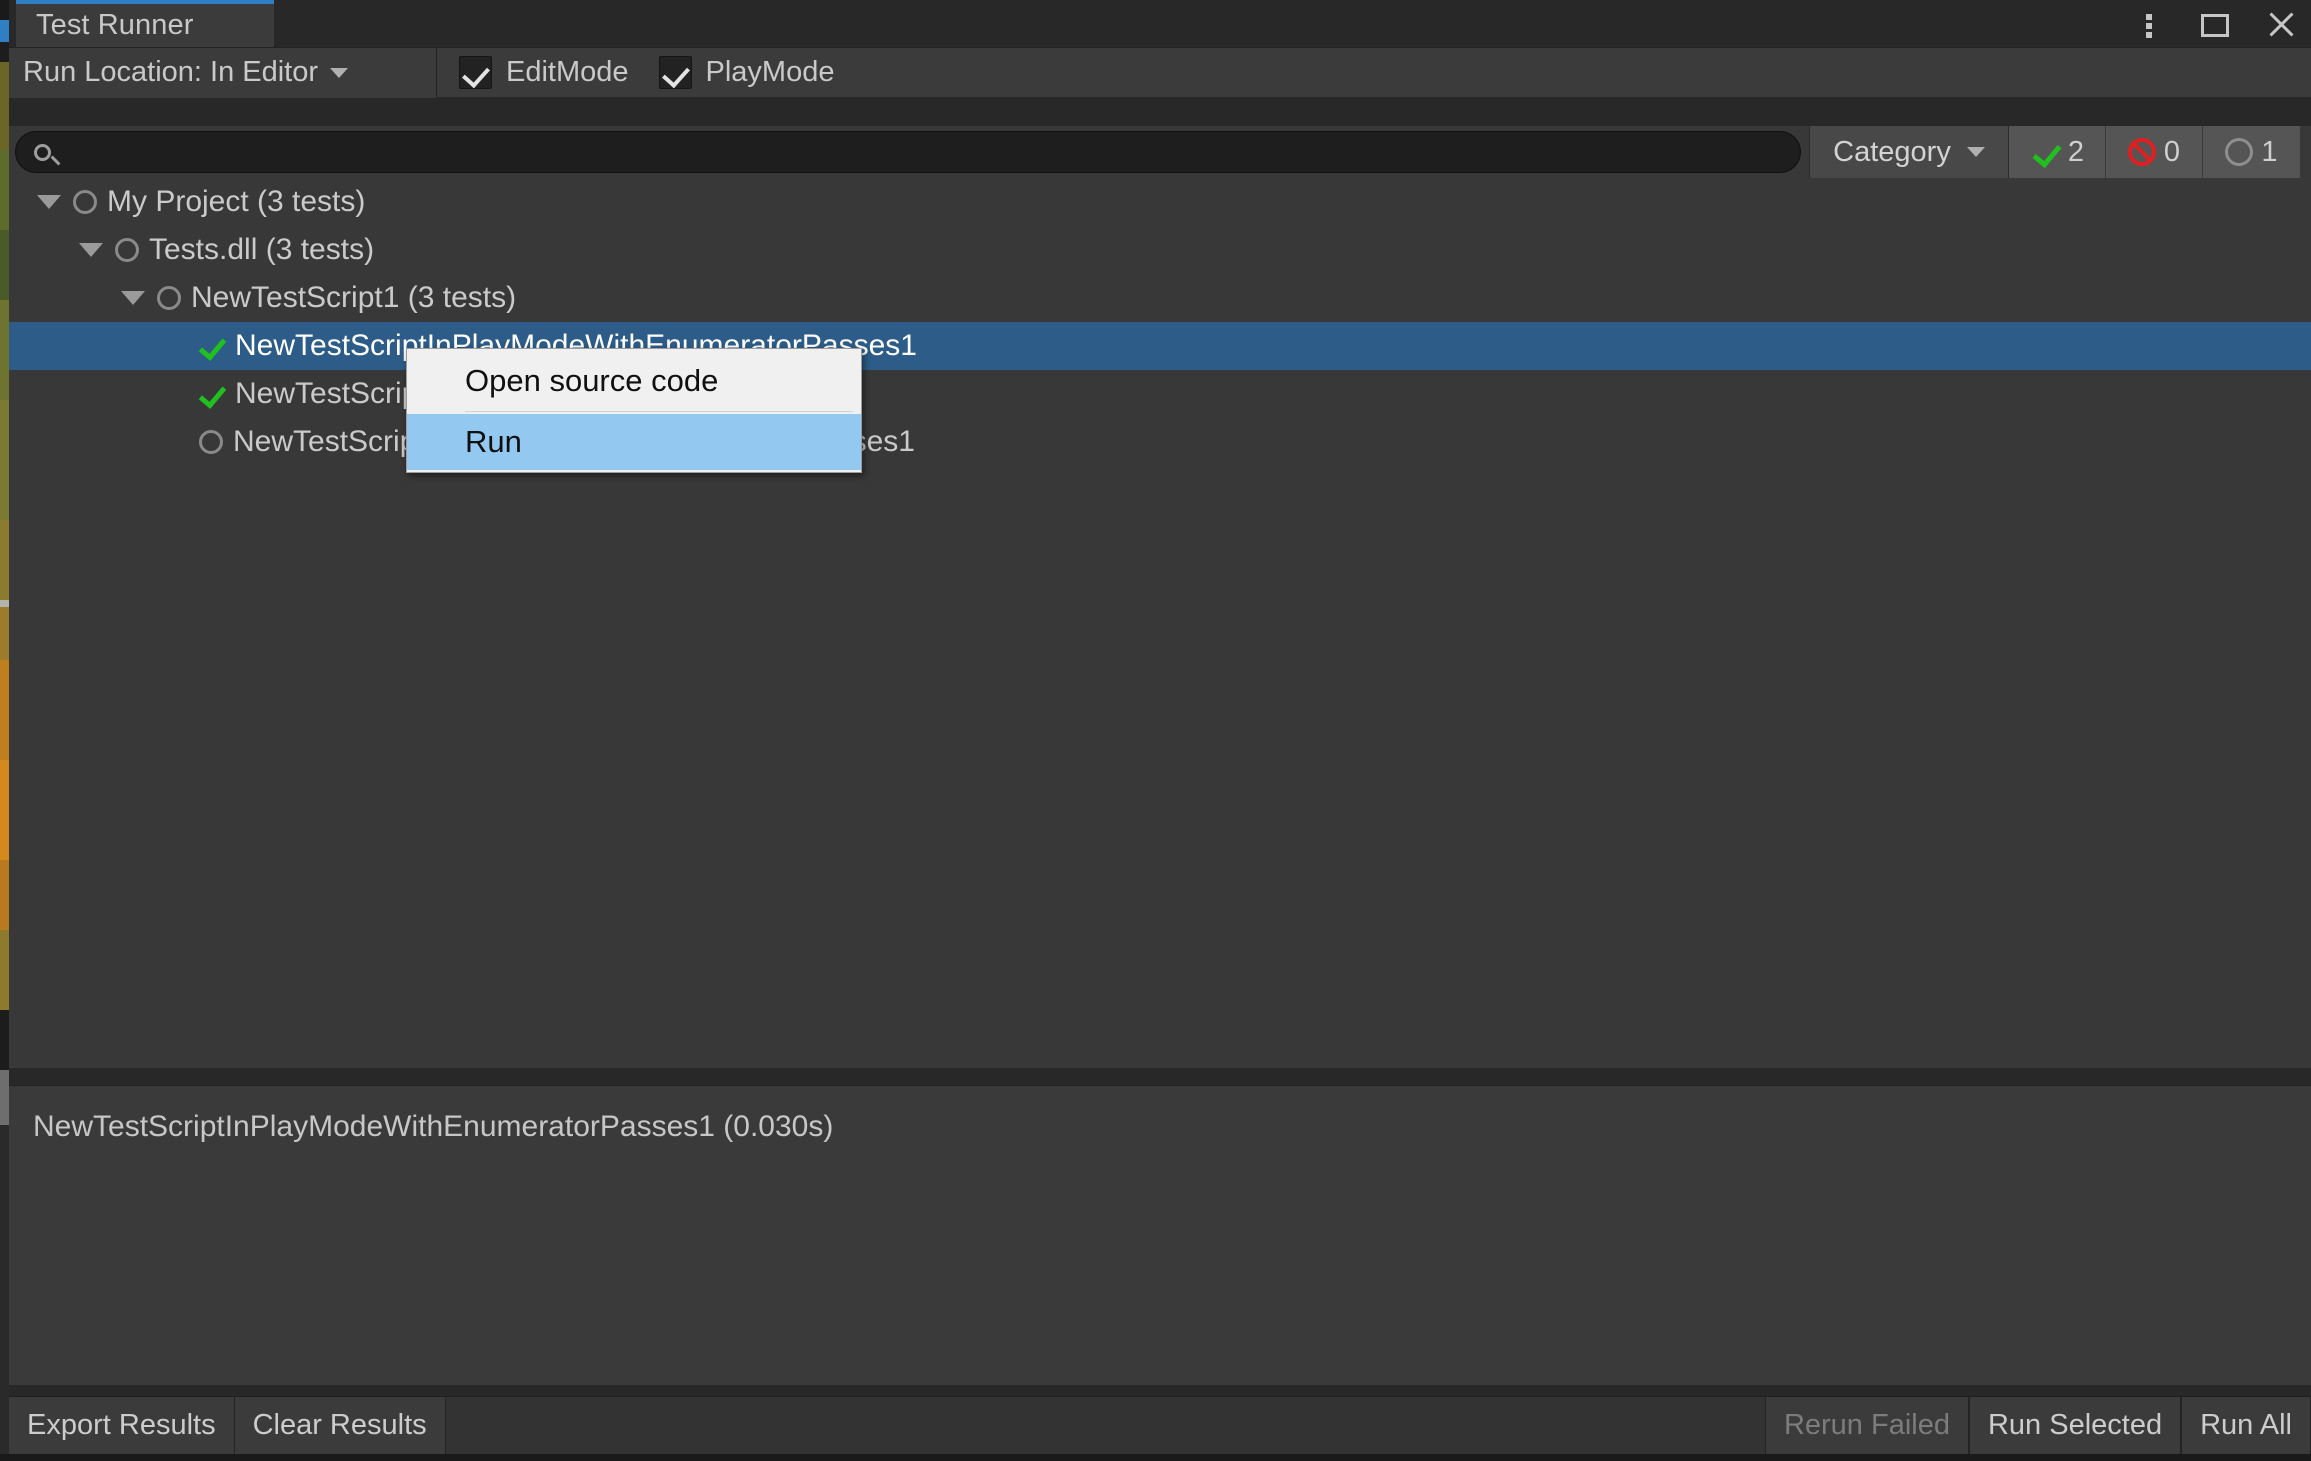 Image resolution: width=2311 pixels, height=1461 pixels. What do you see at coordinates (2269, 151) in the screenshot?
I see `not-run-count: 1` at bounding box center [2269, 151].